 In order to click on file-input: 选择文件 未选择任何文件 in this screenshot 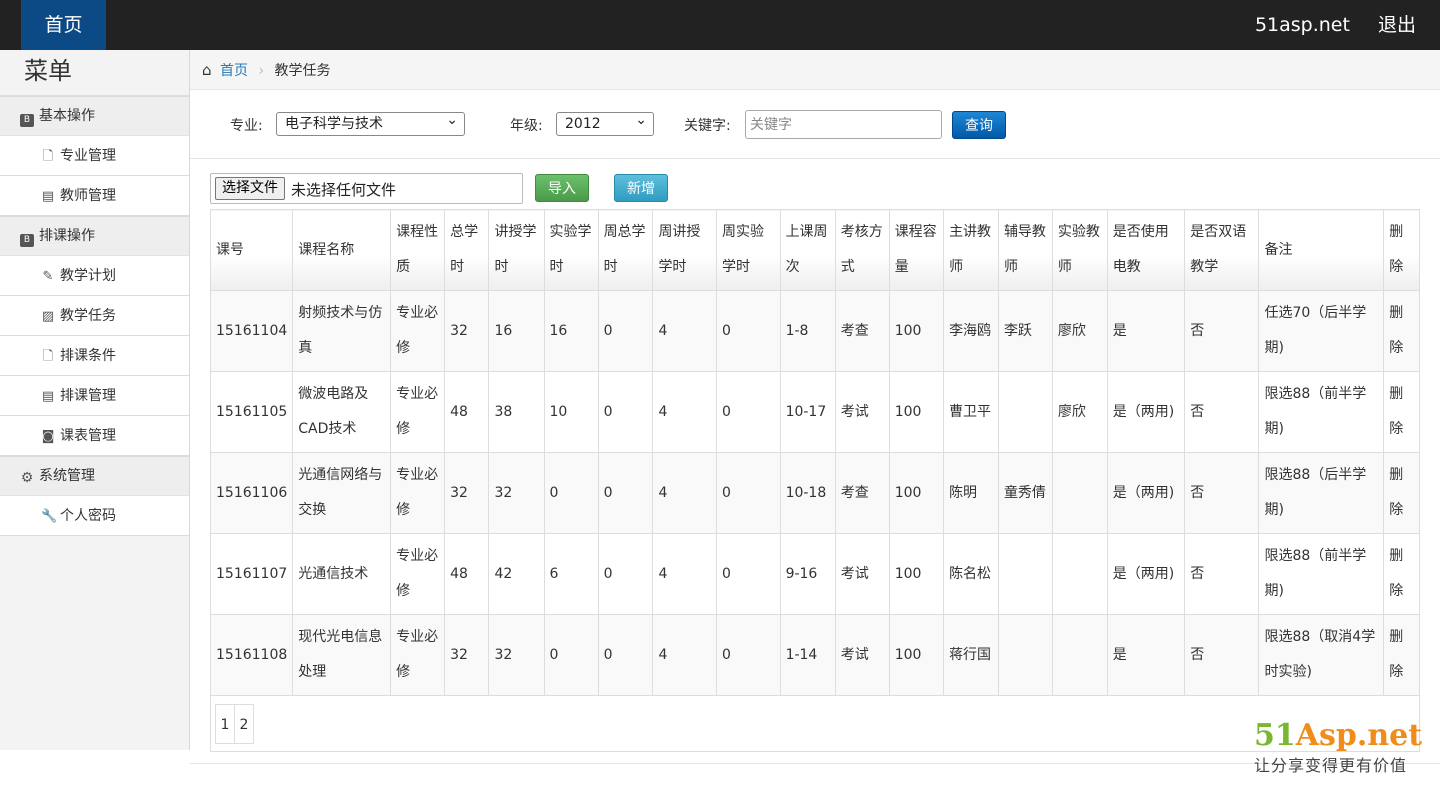, I will do `click(366, 188)`.